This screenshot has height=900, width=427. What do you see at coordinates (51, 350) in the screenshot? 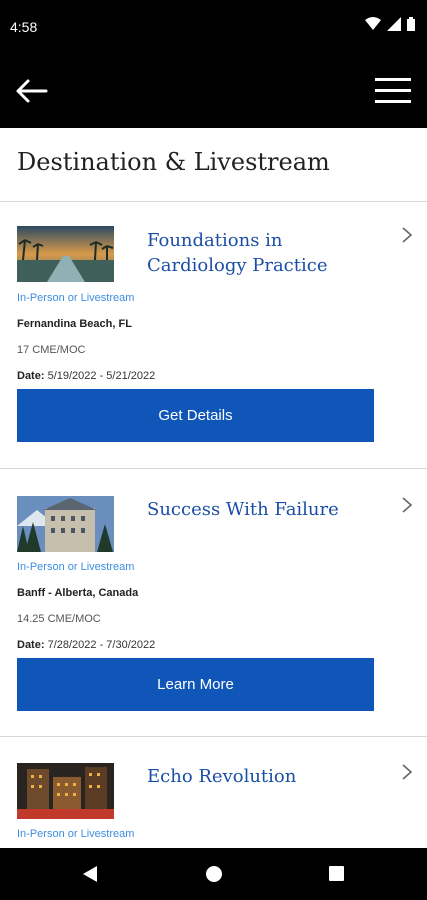
I see `event-credits: 17 CME/MOC` at bounding box center [51, 350].